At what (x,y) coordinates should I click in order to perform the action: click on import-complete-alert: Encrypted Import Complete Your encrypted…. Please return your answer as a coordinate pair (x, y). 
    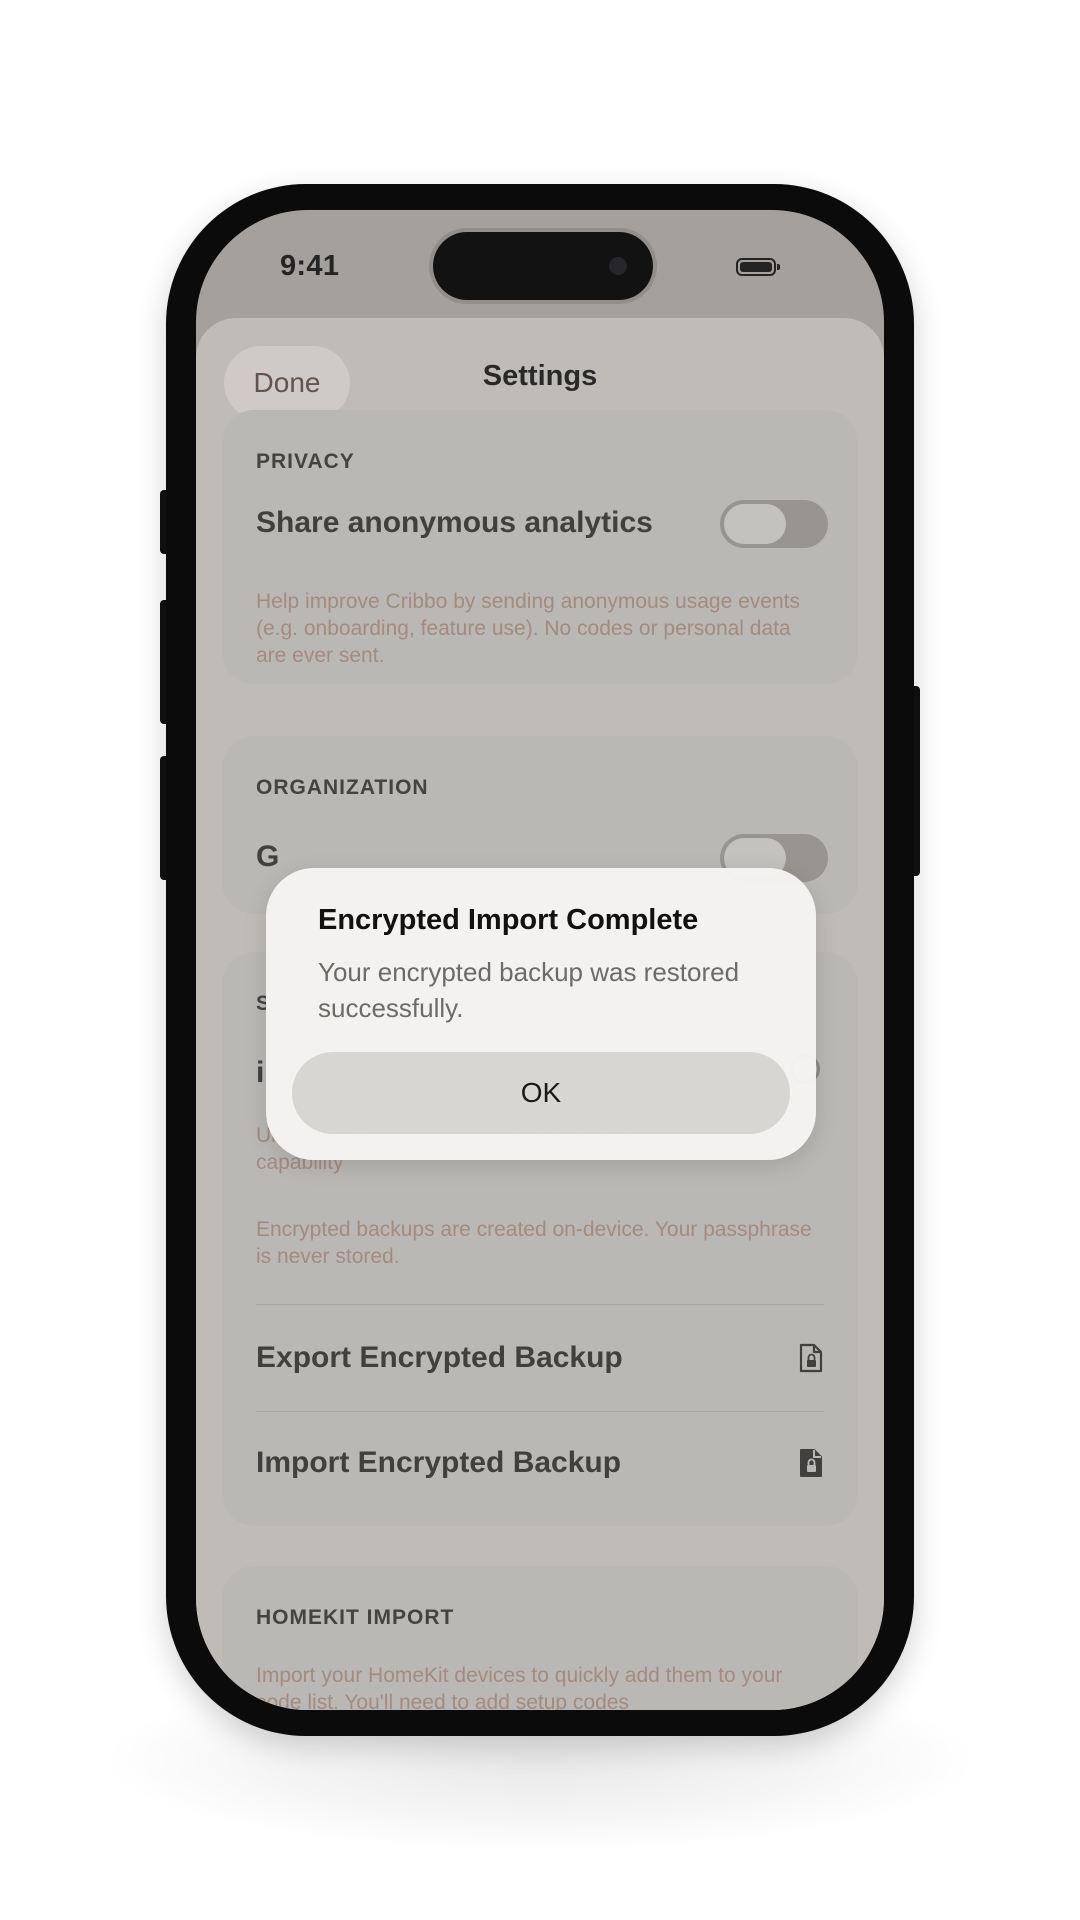
    Looking at the image, I should click on (541, 1014).